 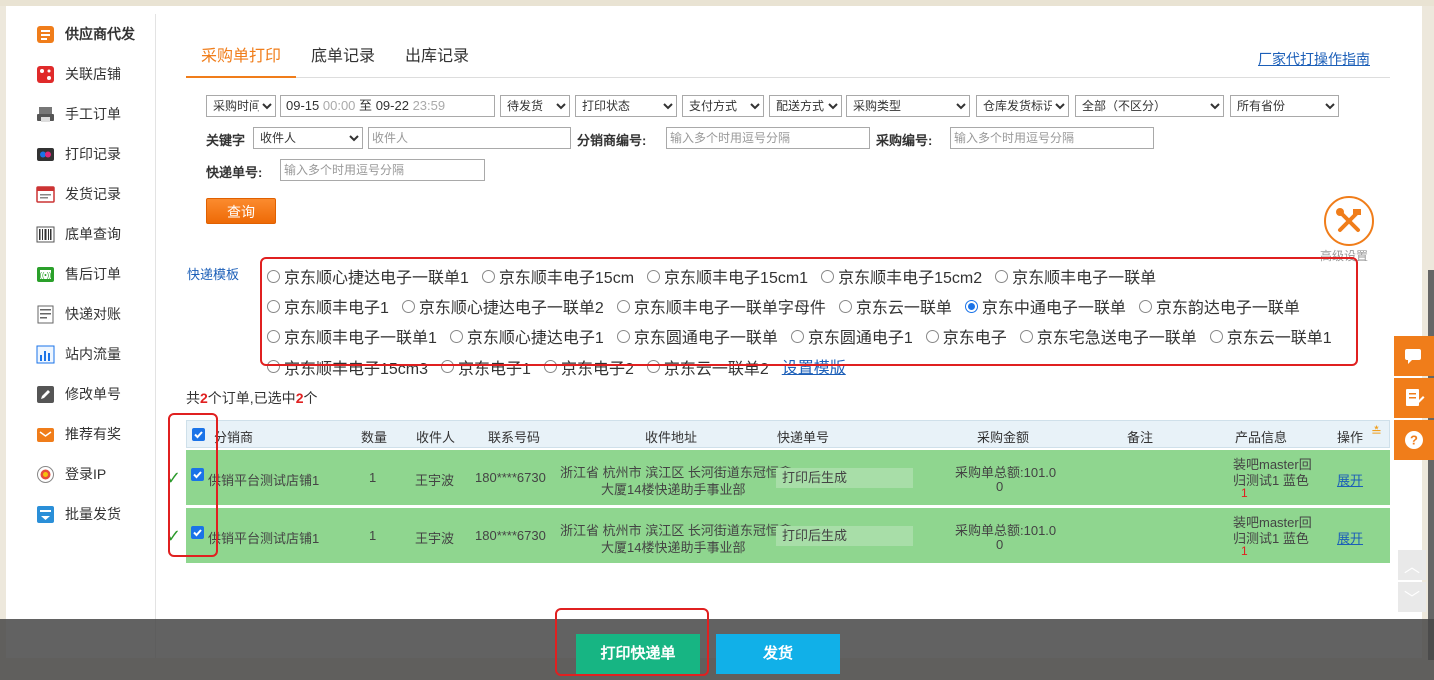 I want to click on sidebar-item-reconcile: 快递对账, so click(x=80, y=314).